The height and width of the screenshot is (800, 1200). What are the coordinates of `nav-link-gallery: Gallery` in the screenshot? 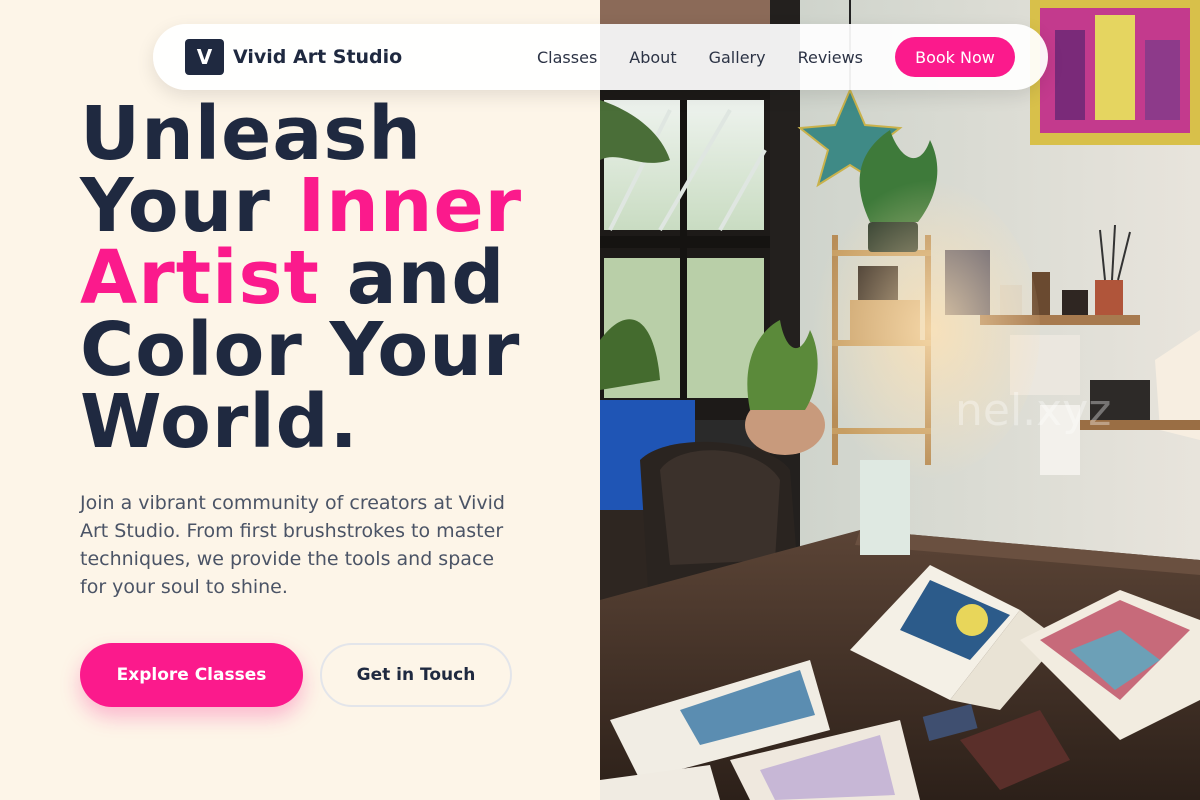 It's located at (737, 57).